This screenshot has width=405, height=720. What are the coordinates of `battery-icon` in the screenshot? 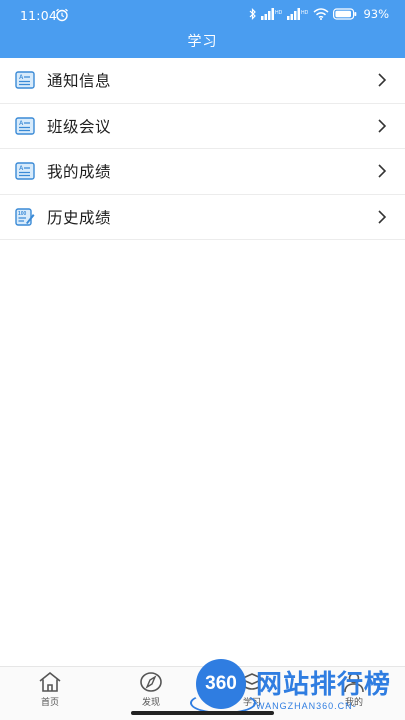 It's located at (345, 14).